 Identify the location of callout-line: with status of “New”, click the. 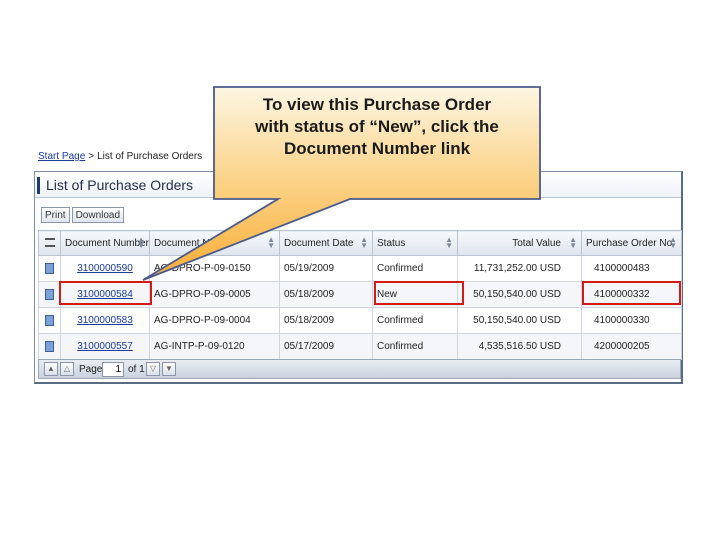
(377, 126).